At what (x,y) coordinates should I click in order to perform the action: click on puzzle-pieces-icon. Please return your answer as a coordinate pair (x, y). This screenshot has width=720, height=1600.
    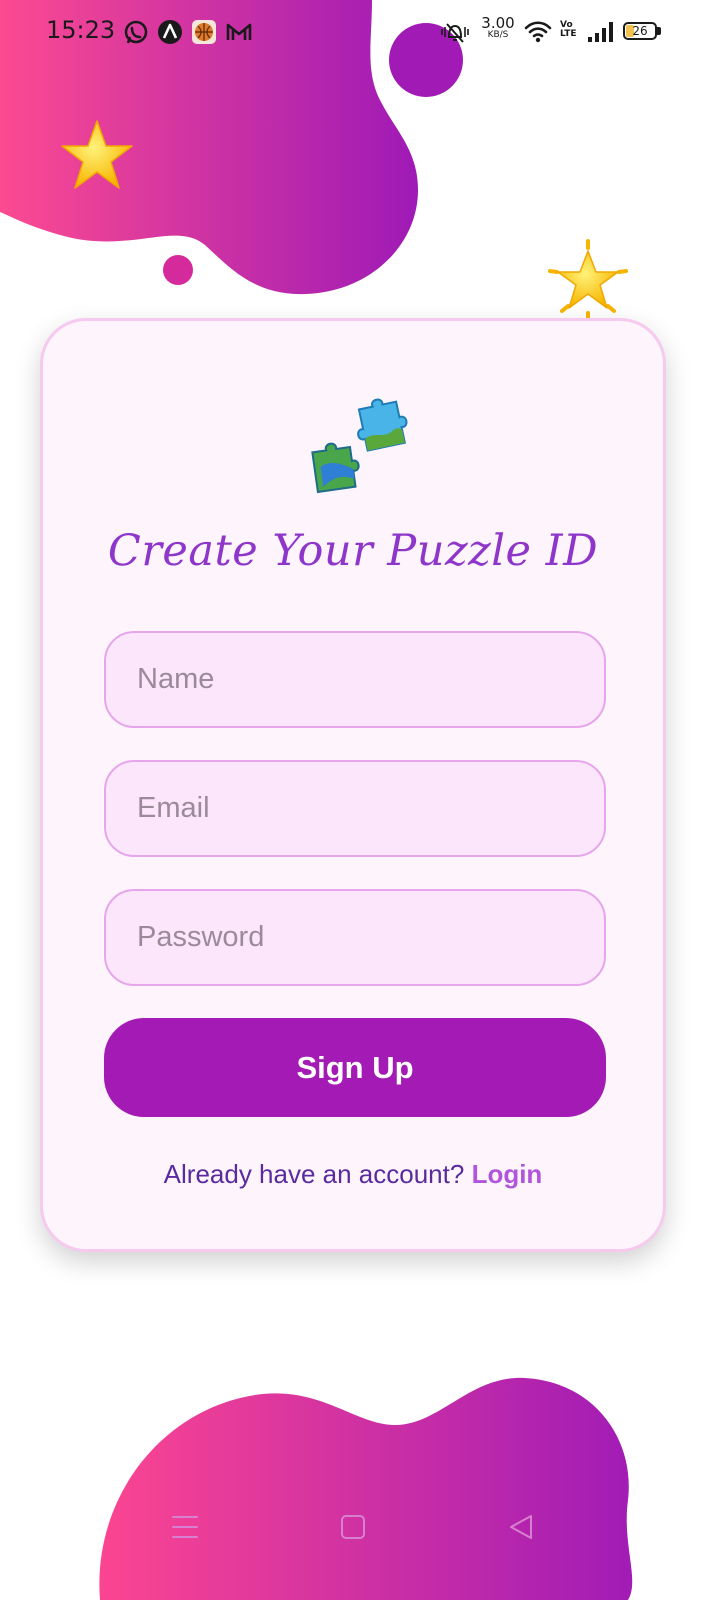
    Looking at the image, I should click on (359, 446).